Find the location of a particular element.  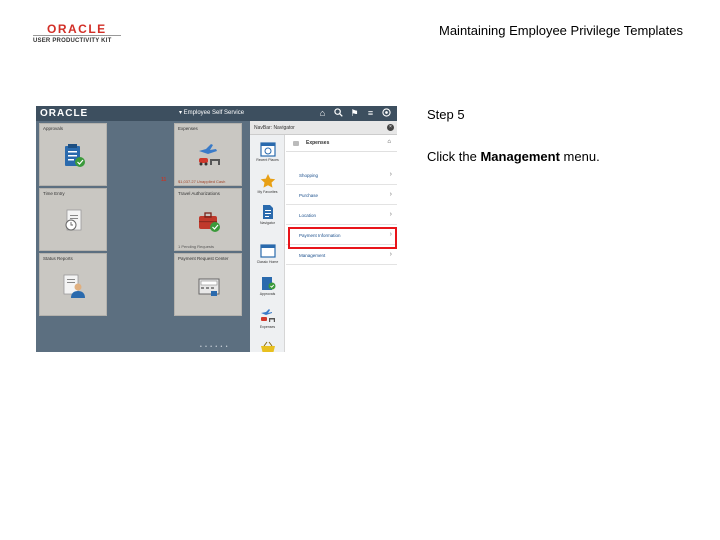

tile-status-reports: Status Reports is located at coordinates (73, 284).